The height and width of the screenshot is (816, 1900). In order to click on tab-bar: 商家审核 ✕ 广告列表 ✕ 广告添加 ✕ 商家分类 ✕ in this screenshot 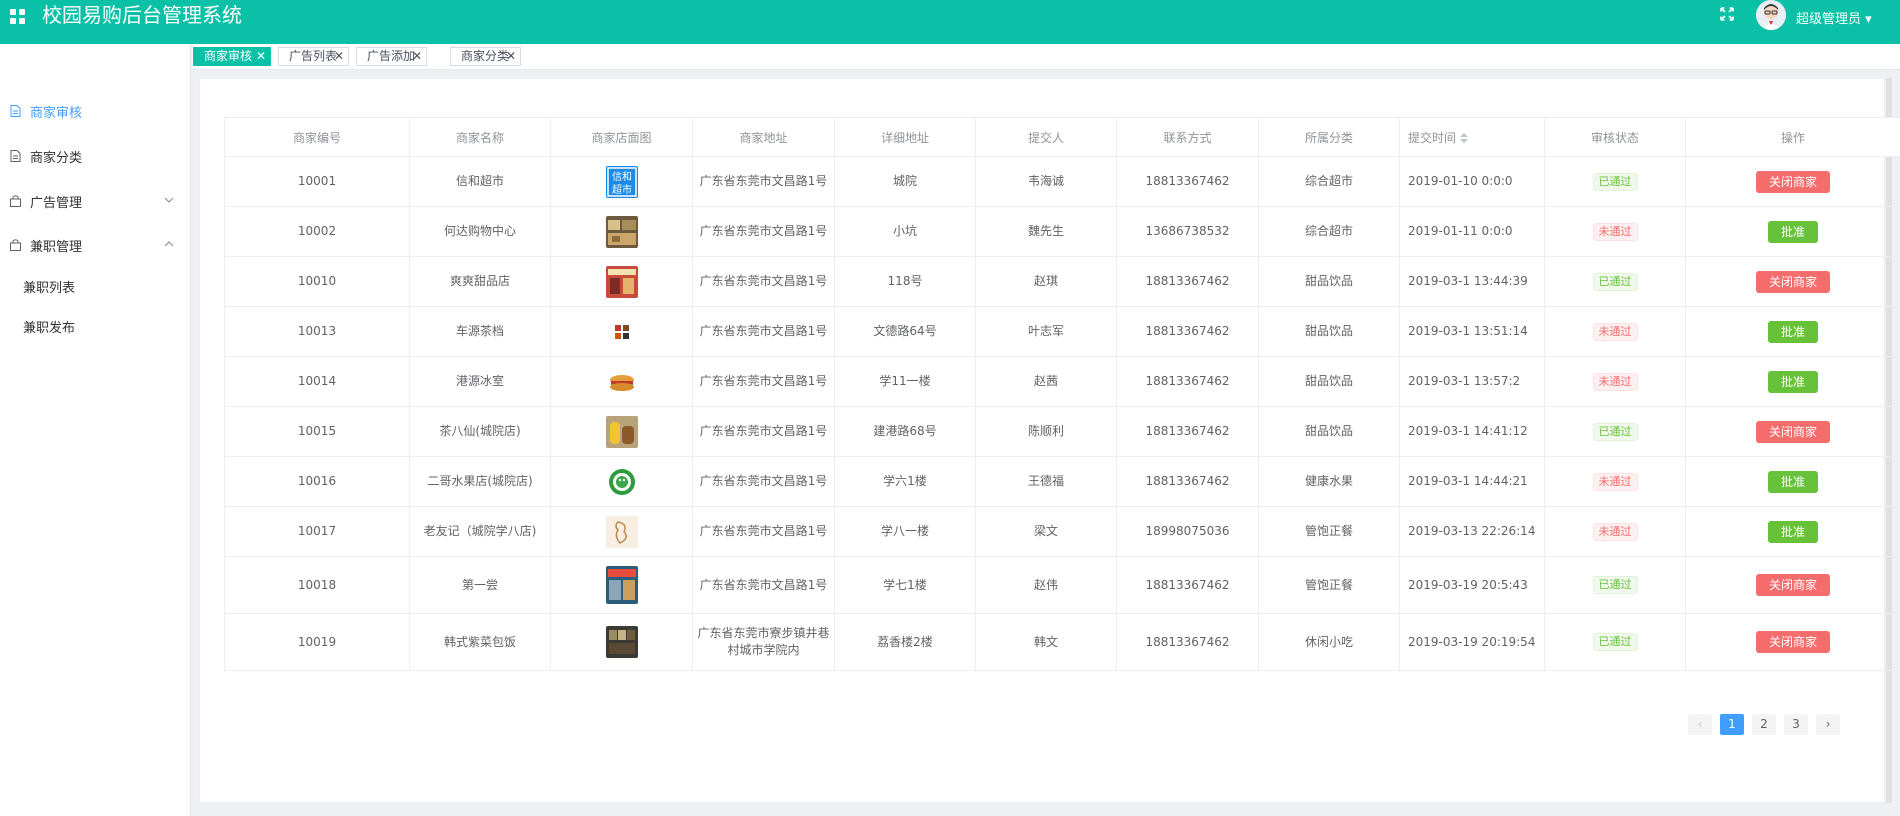, I will do `click(1046, 57)`.